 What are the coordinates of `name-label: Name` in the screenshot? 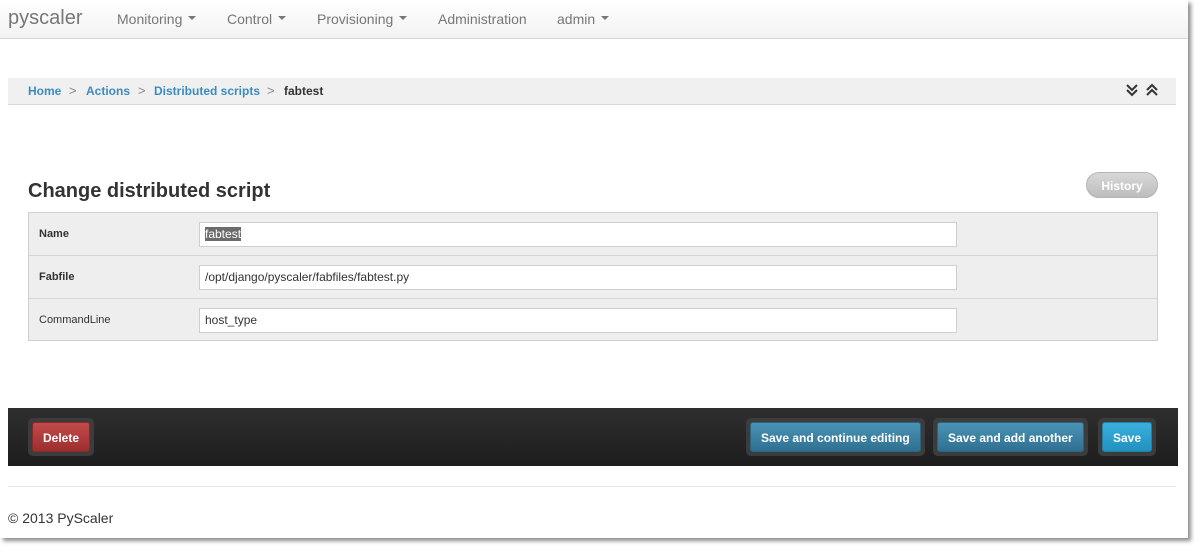 It's located at (54, 234).